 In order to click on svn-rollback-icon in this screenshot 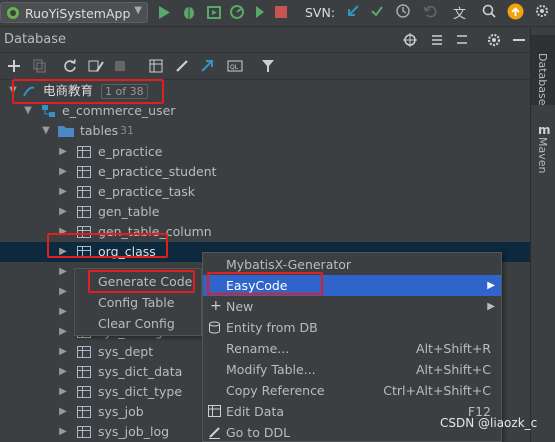, I will do `click(430, 11)`.